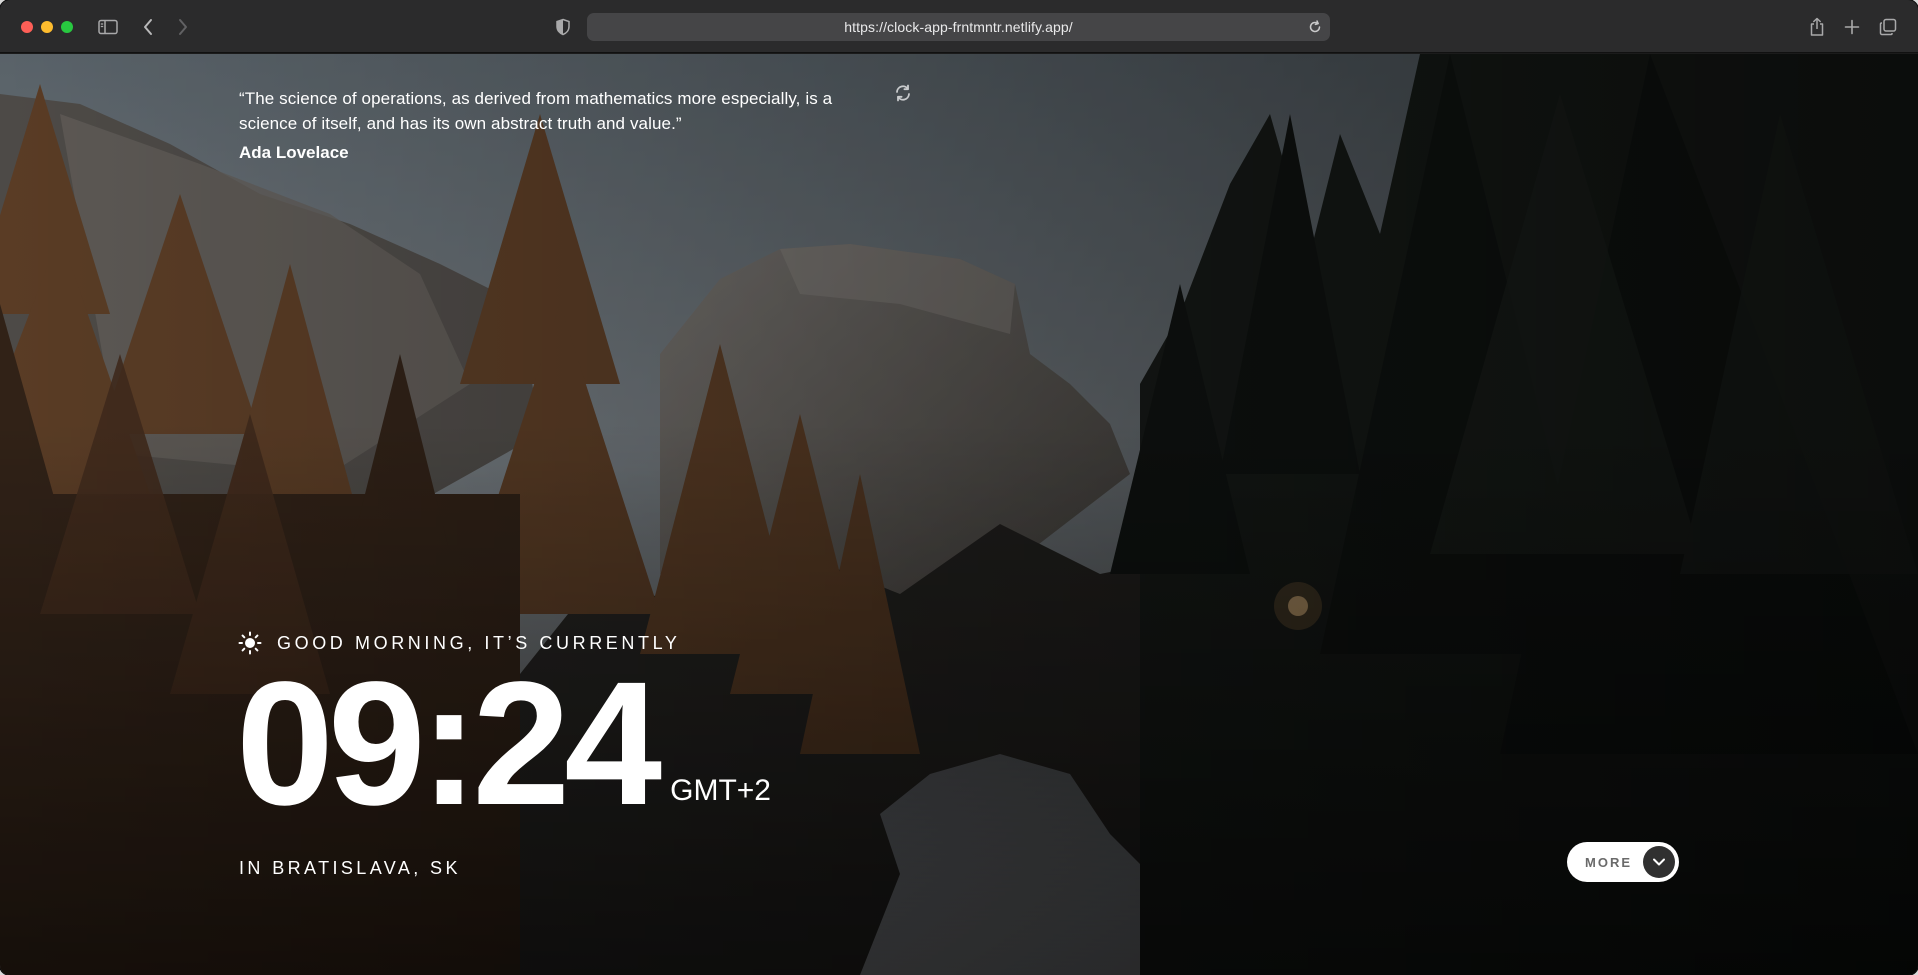 The image size is (1918, 975). Describe the element at coordinates (27, 27) in the screenshot. I see `close-window-button` at that location.